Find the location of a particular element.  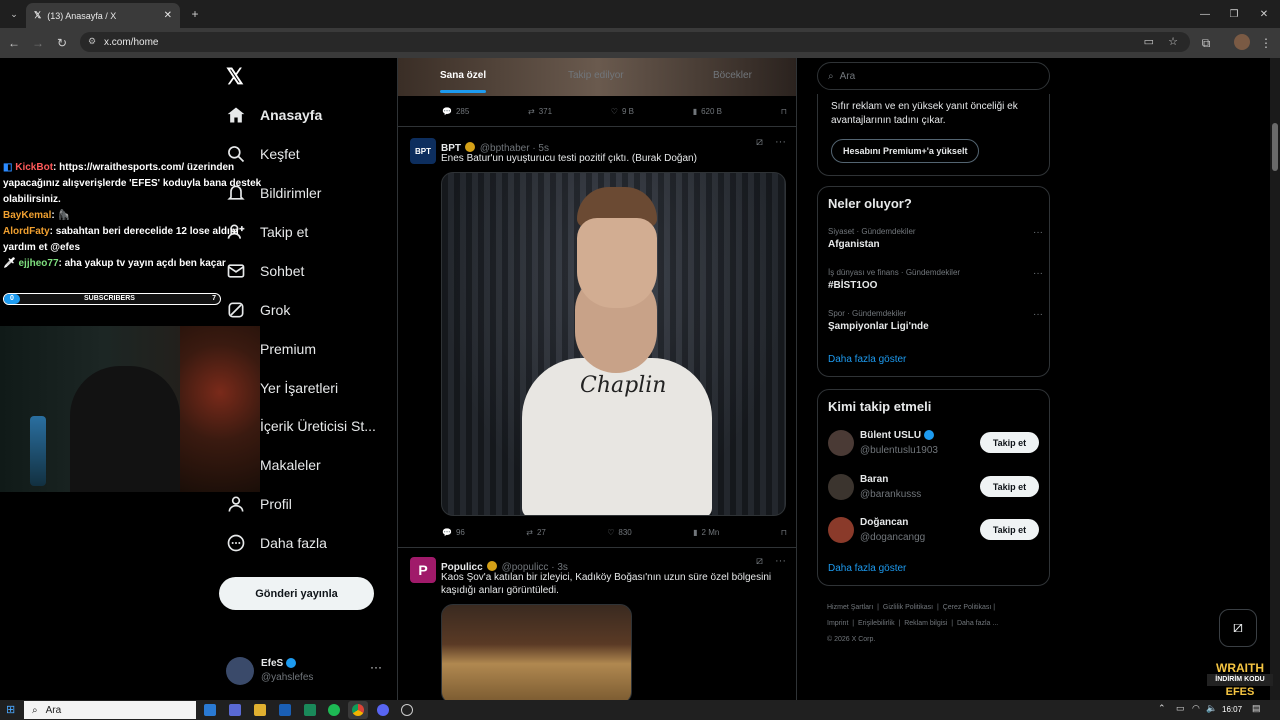

spotify-app-icon is located at coordinates (334, 710).